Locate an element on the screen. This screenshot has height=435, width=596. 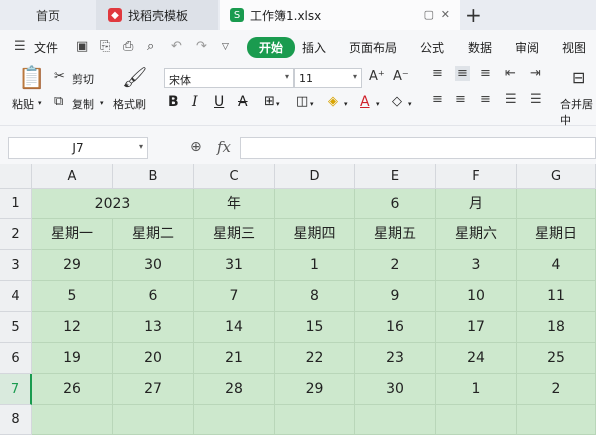
date-cell: 9 is located at coordinates (395, 296).